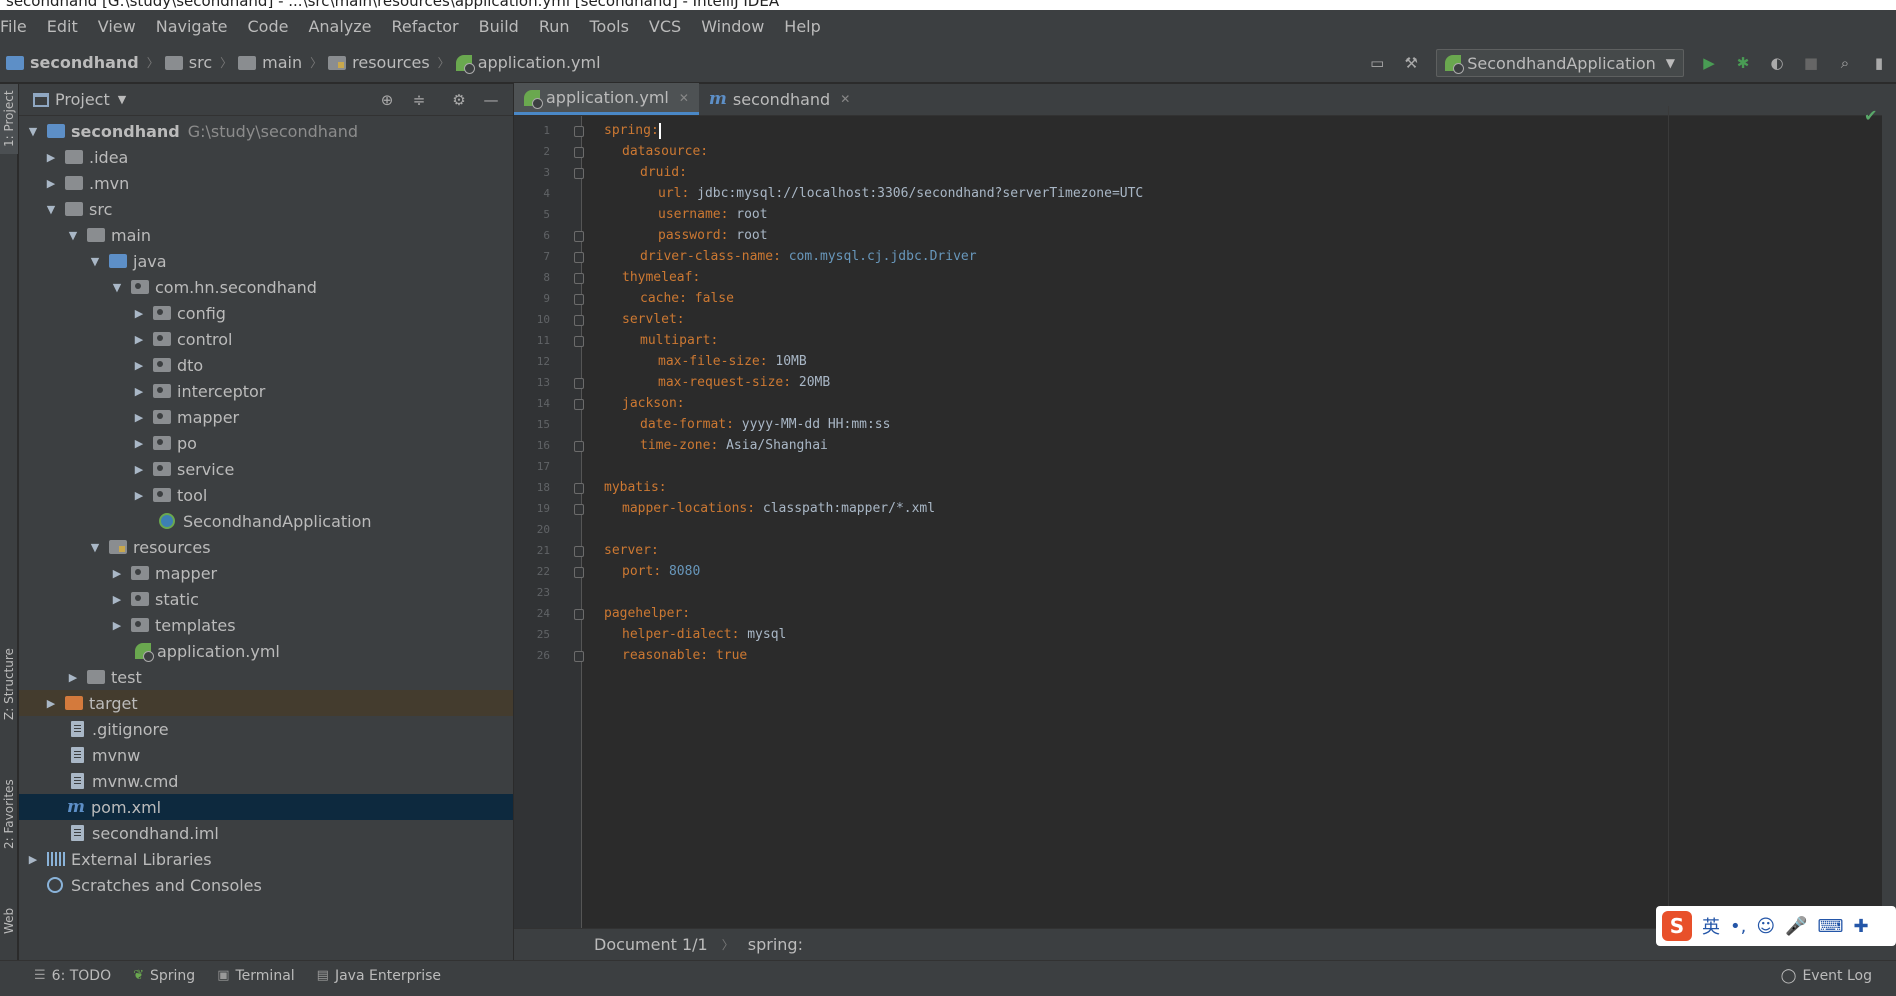 This screenshot has height=996, width=1896. What do you see at coordinates (266, 209) in the screenshot?
I see `tree-item-src: ▼ src` at bounding box center [266, 209].